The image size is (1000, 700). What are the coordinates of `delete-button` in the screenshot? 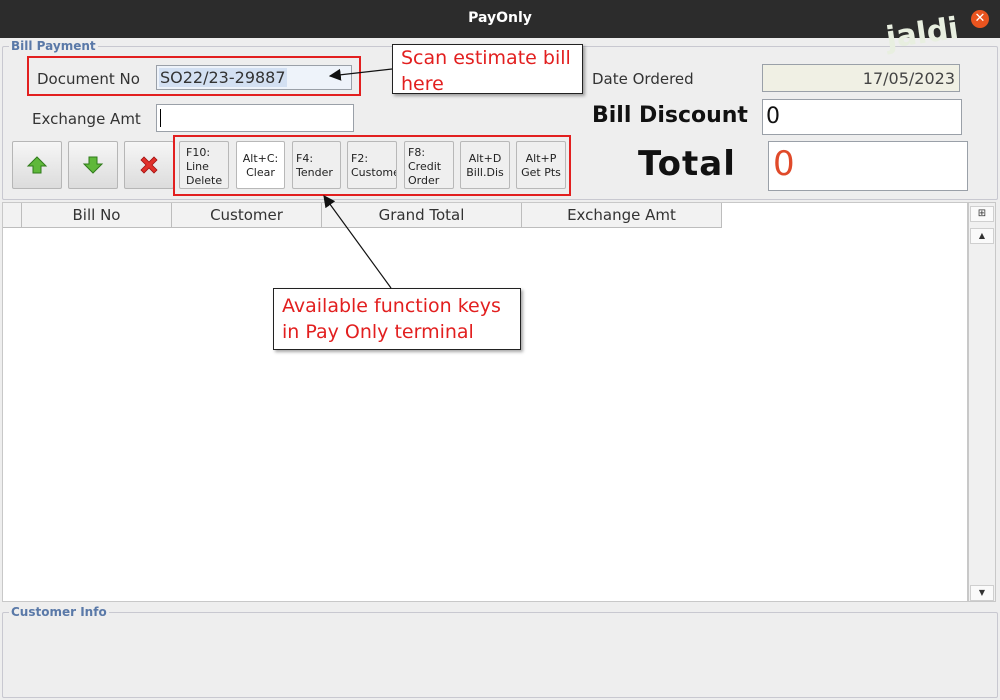 It's located at (149, 165).